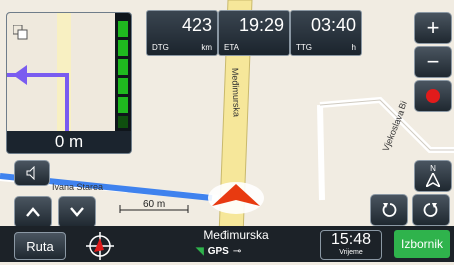  What do you see at coordinates (304, 47) in the screenshot?
I see `ttg-label: TTG` at bounding box center [304, 47].